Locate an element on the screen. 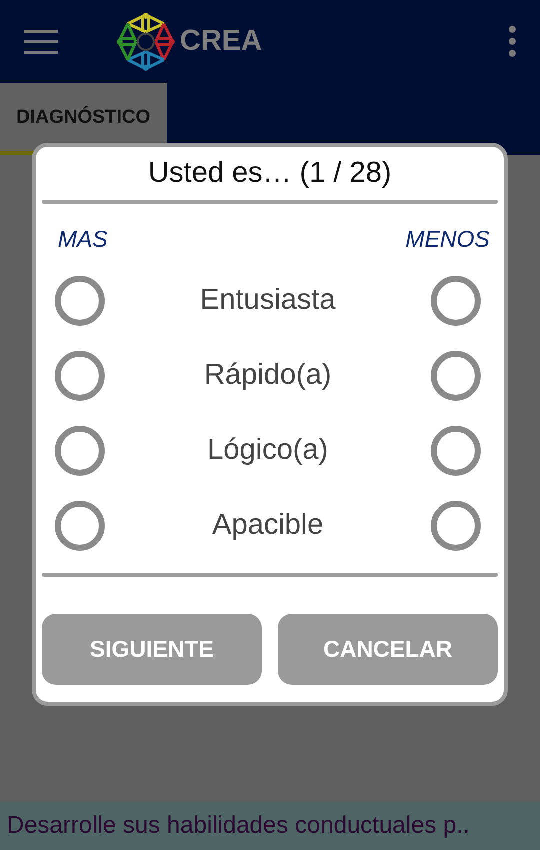 This screenshot has width=540, height=850. dialog-button: SIGUIENTE is located at coordinates (152, 649).